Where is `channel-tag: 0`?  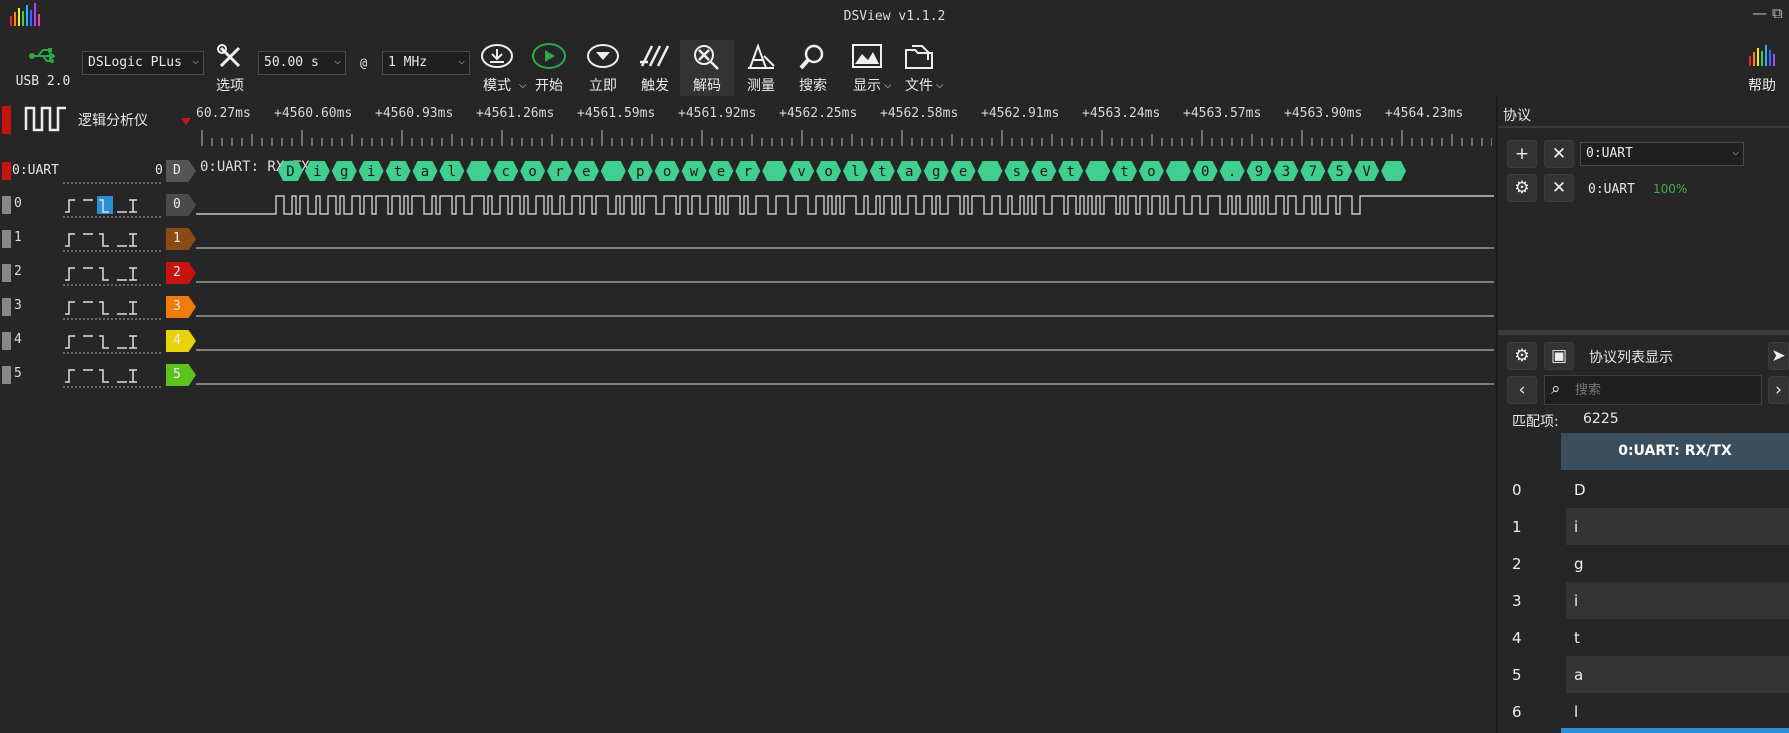 channel-tag: 0 is located at coordinates (181, 205).